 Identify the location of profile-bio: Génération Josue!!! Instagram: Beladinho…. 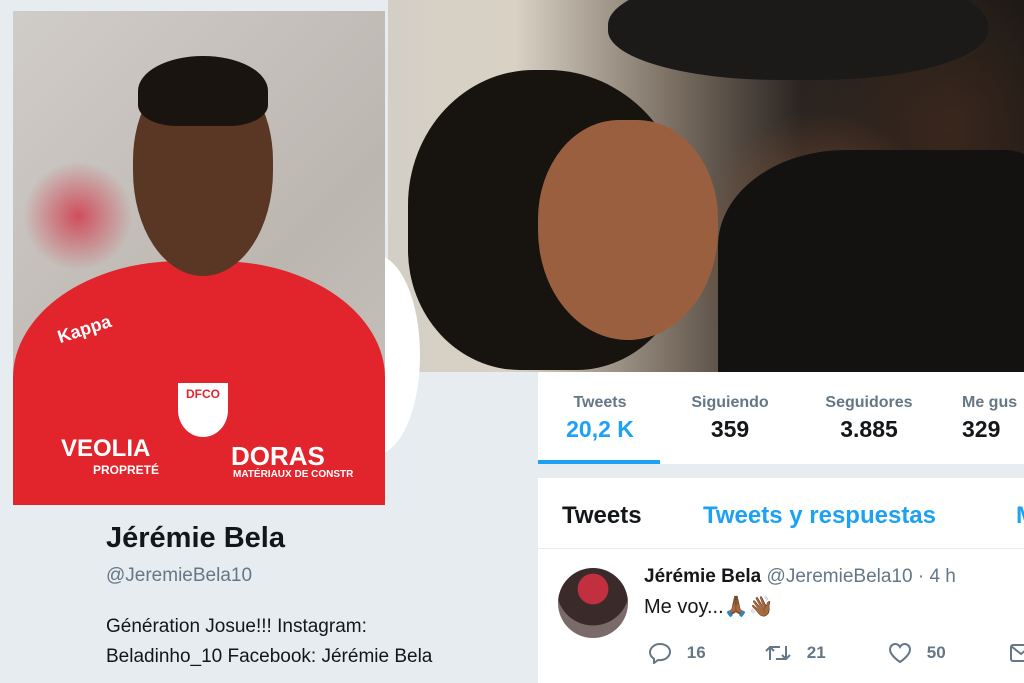
(316, 642).